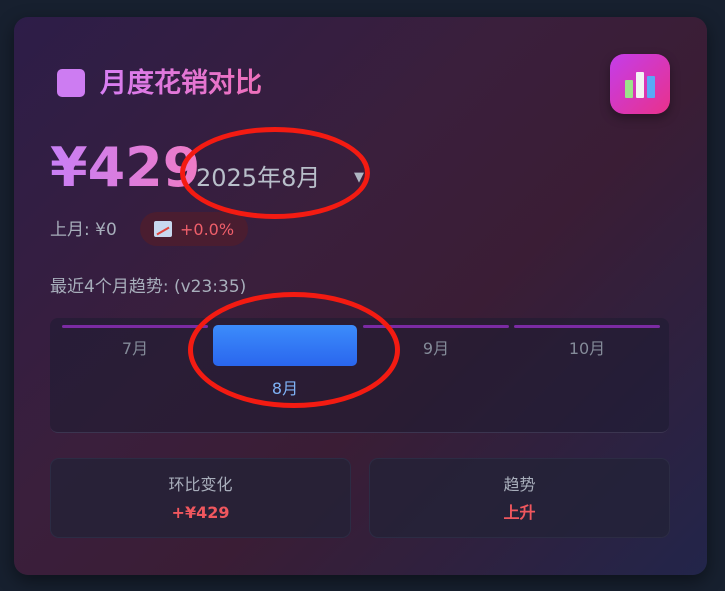 The image size is (725, 591). What do you see at coordinates (200, 498) in the screenshot?
I see `stat-mom-change: 环比变化 +¥429` at bounding box center [200, 498].